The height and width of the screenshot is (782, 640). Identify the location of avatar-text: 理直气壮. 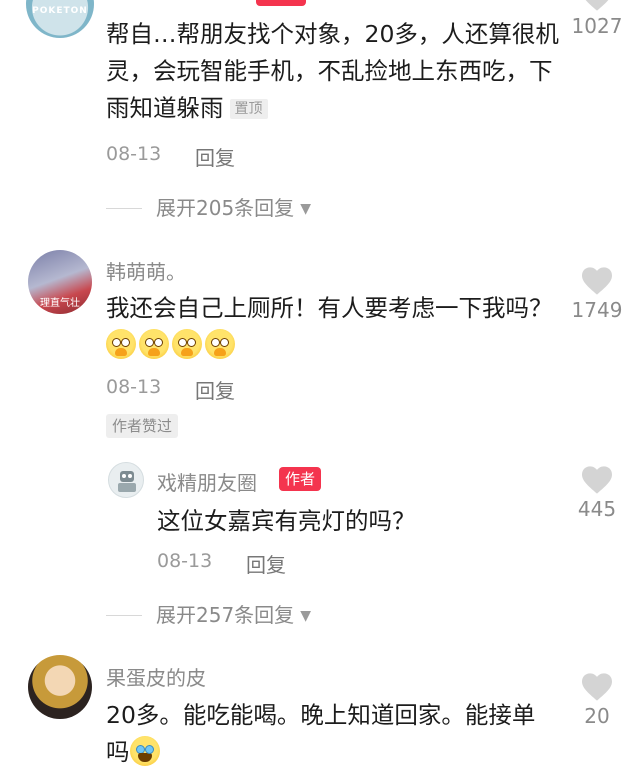
(60, 303).